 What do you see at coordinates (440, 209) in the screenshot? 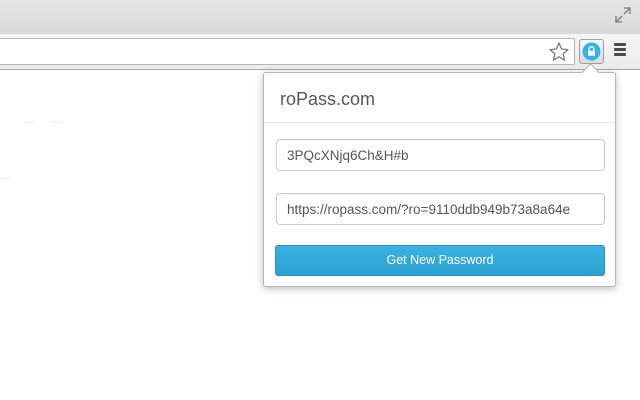
I see `password-url-field` at bounding box center [440, 209].